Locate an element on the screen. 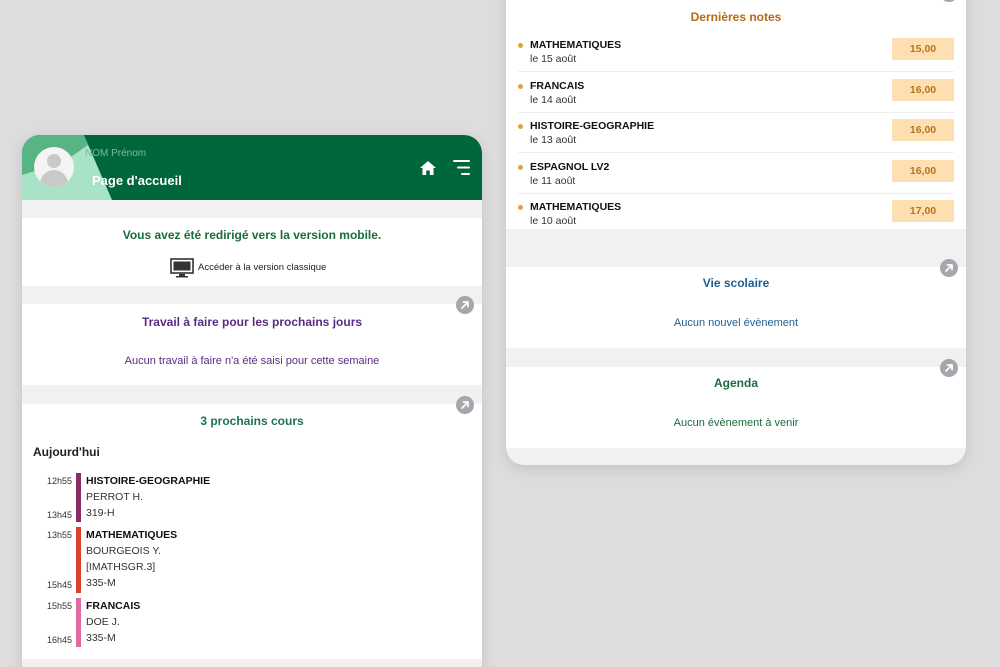 Image resolution: width=1000 pixels, height=667 pixels. course-teacher: BOURGEOIS Y. is located at coordinates (123, 551).